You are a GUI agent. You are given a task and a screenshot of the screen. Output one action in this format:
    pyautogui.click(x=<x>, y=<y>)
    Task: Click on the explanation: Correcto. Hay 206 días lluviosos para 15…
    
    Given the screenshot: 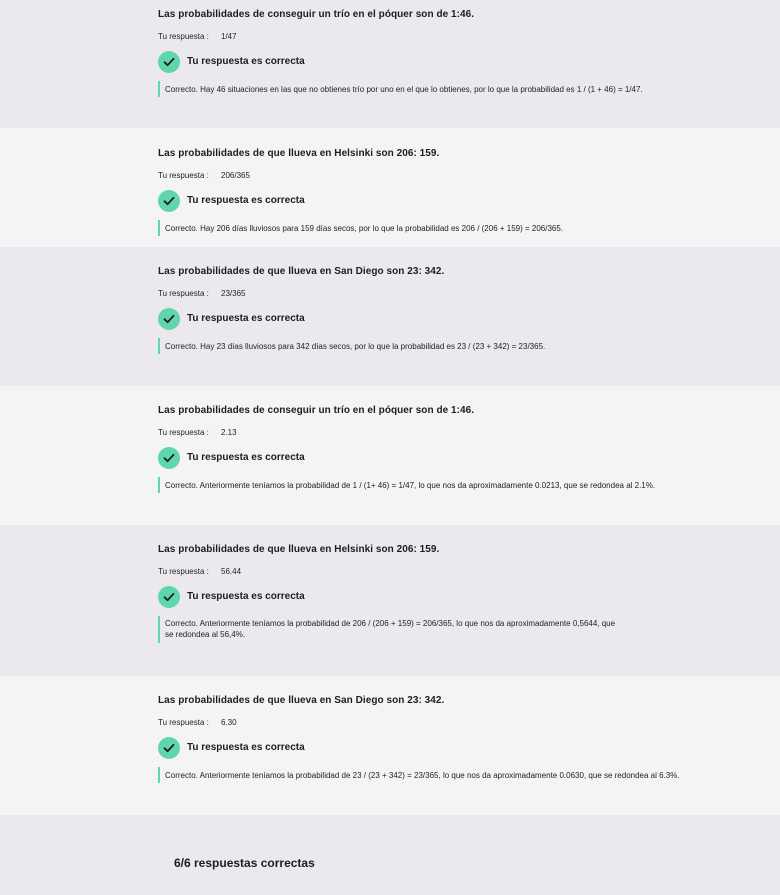 What is the action you would take?
    pyautogui.click(x=439, y=228)
    